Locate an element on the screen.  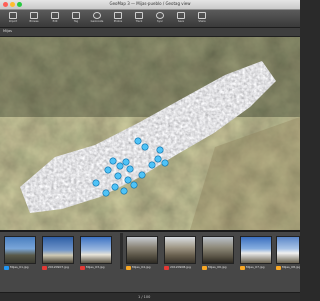
toolbar-import-button: Import is located at coordinates (13, 18).